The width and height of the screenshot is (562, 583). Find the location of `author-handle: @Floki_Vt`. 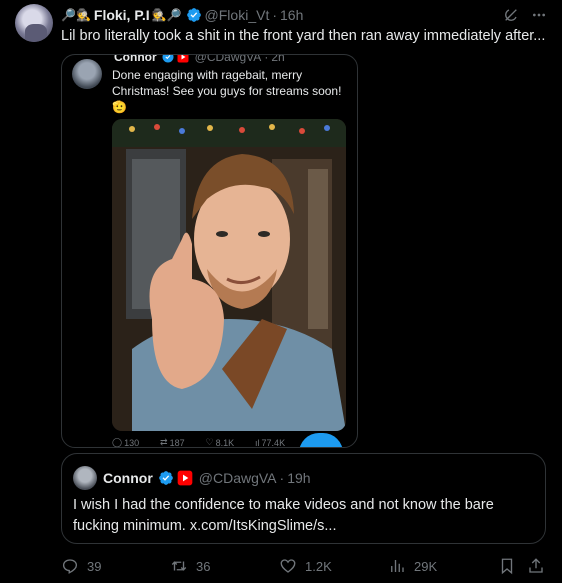

author-handle: @Floki_Vt is located at coordinates (237, 15).